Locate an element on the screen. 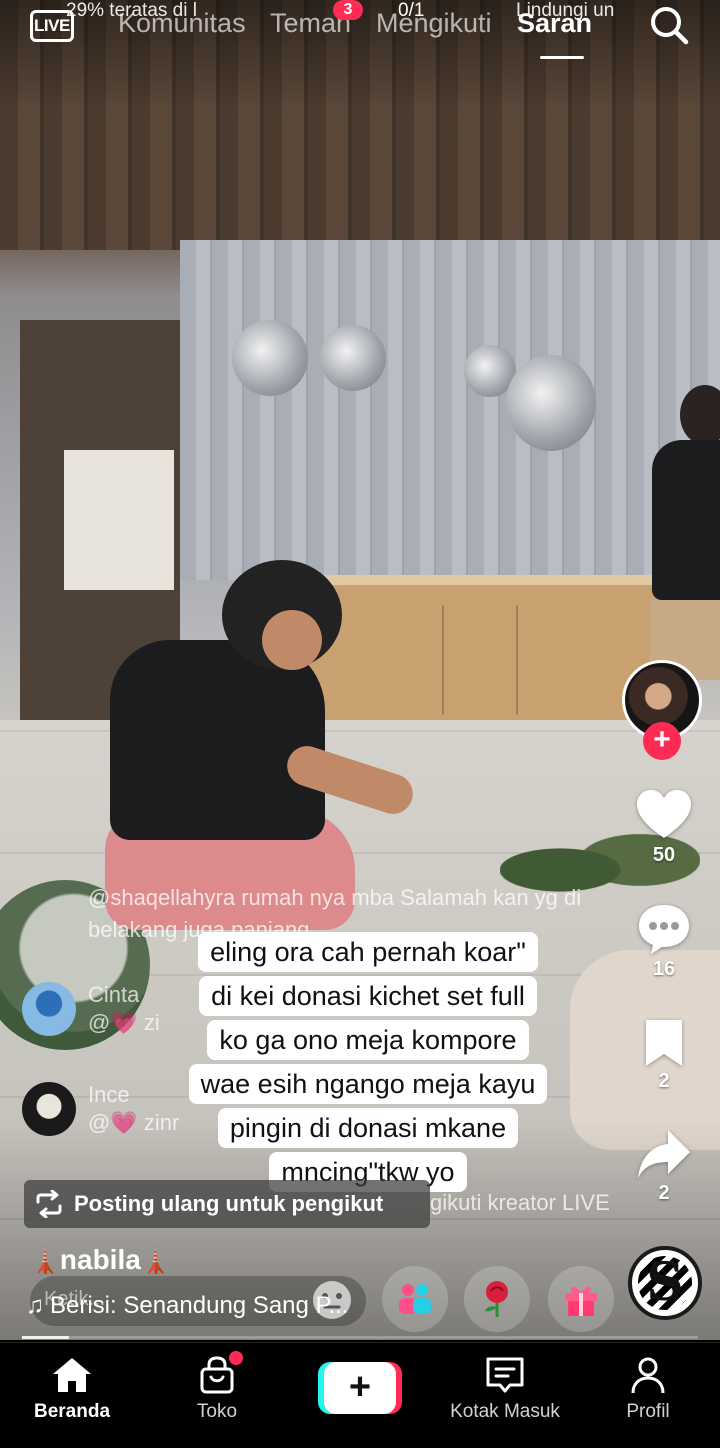 The width and height of the screenshot is (720, 1448). video-counter is located at coordinates (480, 647).